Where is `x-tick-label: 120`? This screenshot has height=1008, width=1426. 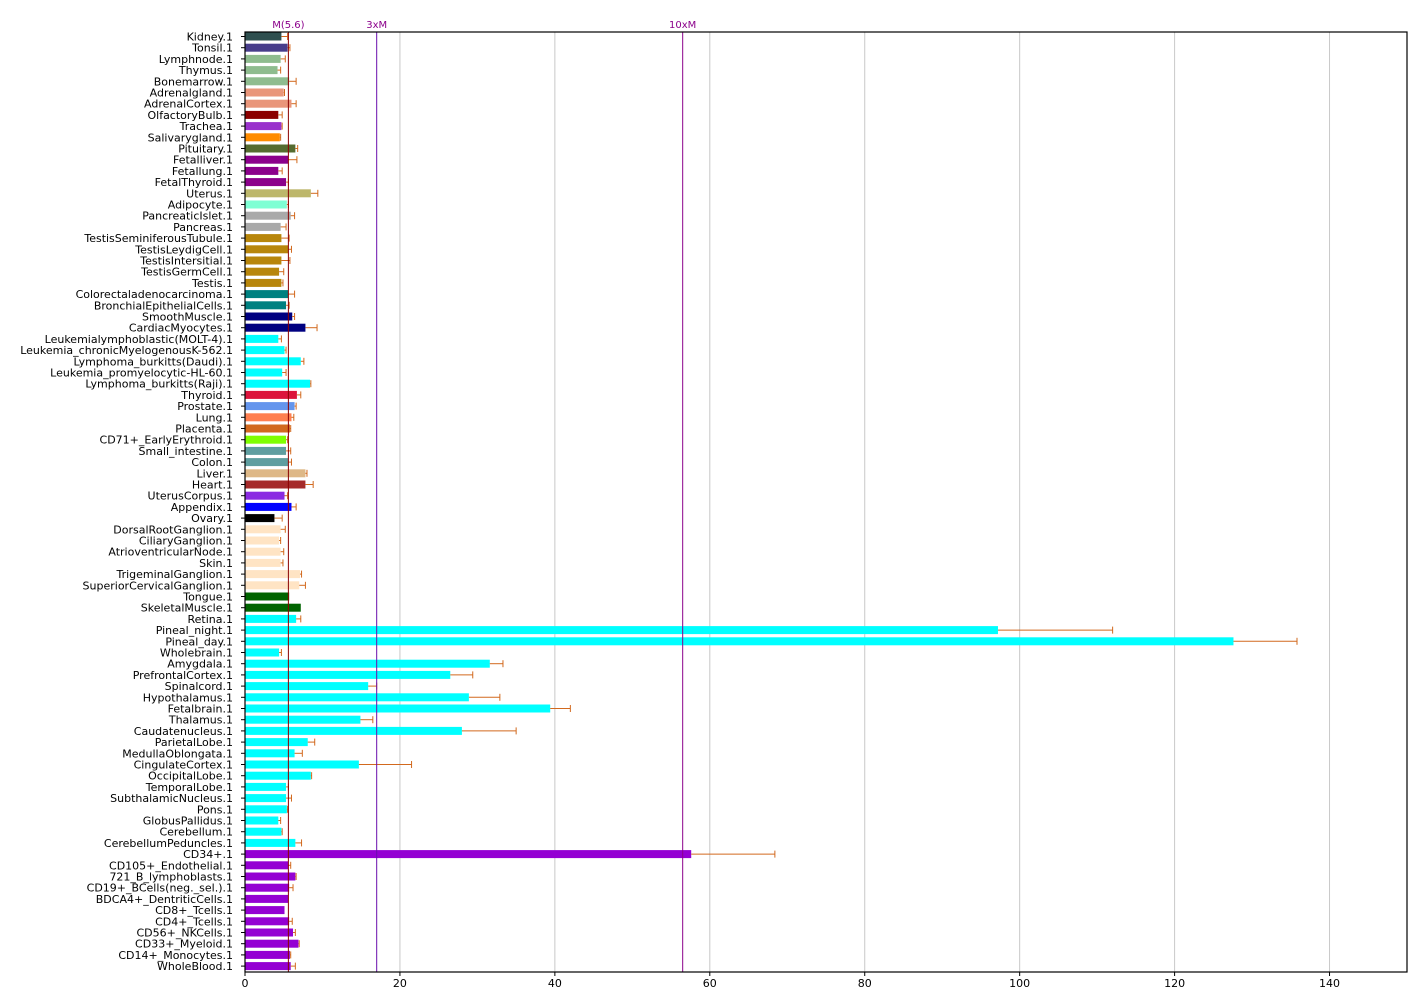
x-tick-label: 120 is located at coordinates (1174, 983).